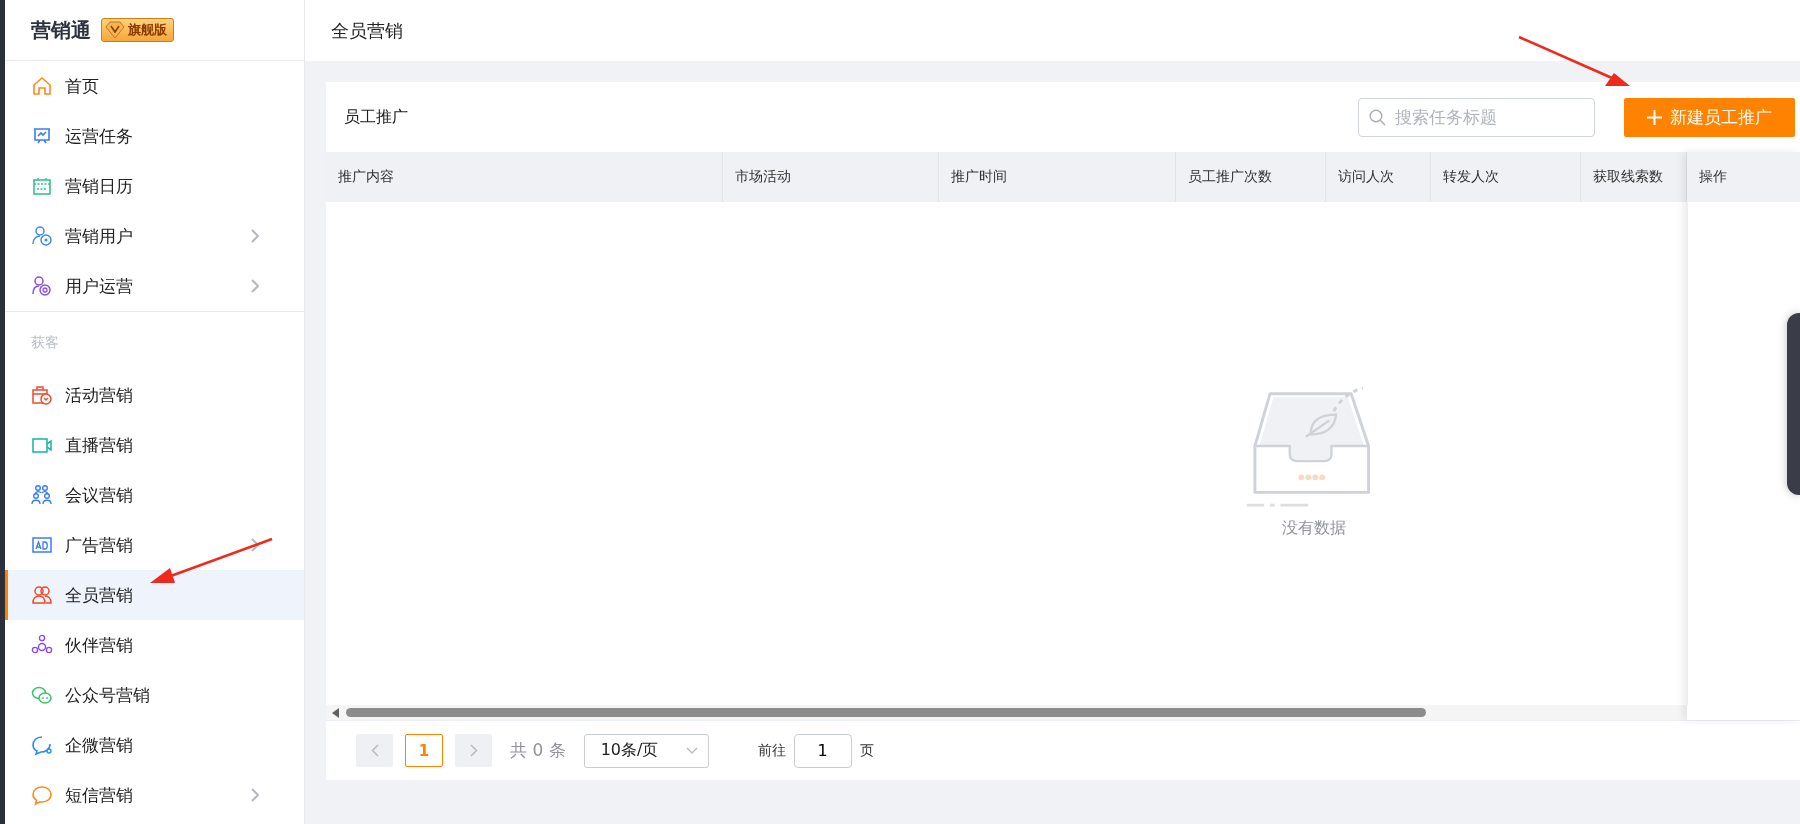 Image resolution: width=1800 pixels, height=824 pixels. I want to click on search-field: 搜索任务标题, so click(1476, 117).